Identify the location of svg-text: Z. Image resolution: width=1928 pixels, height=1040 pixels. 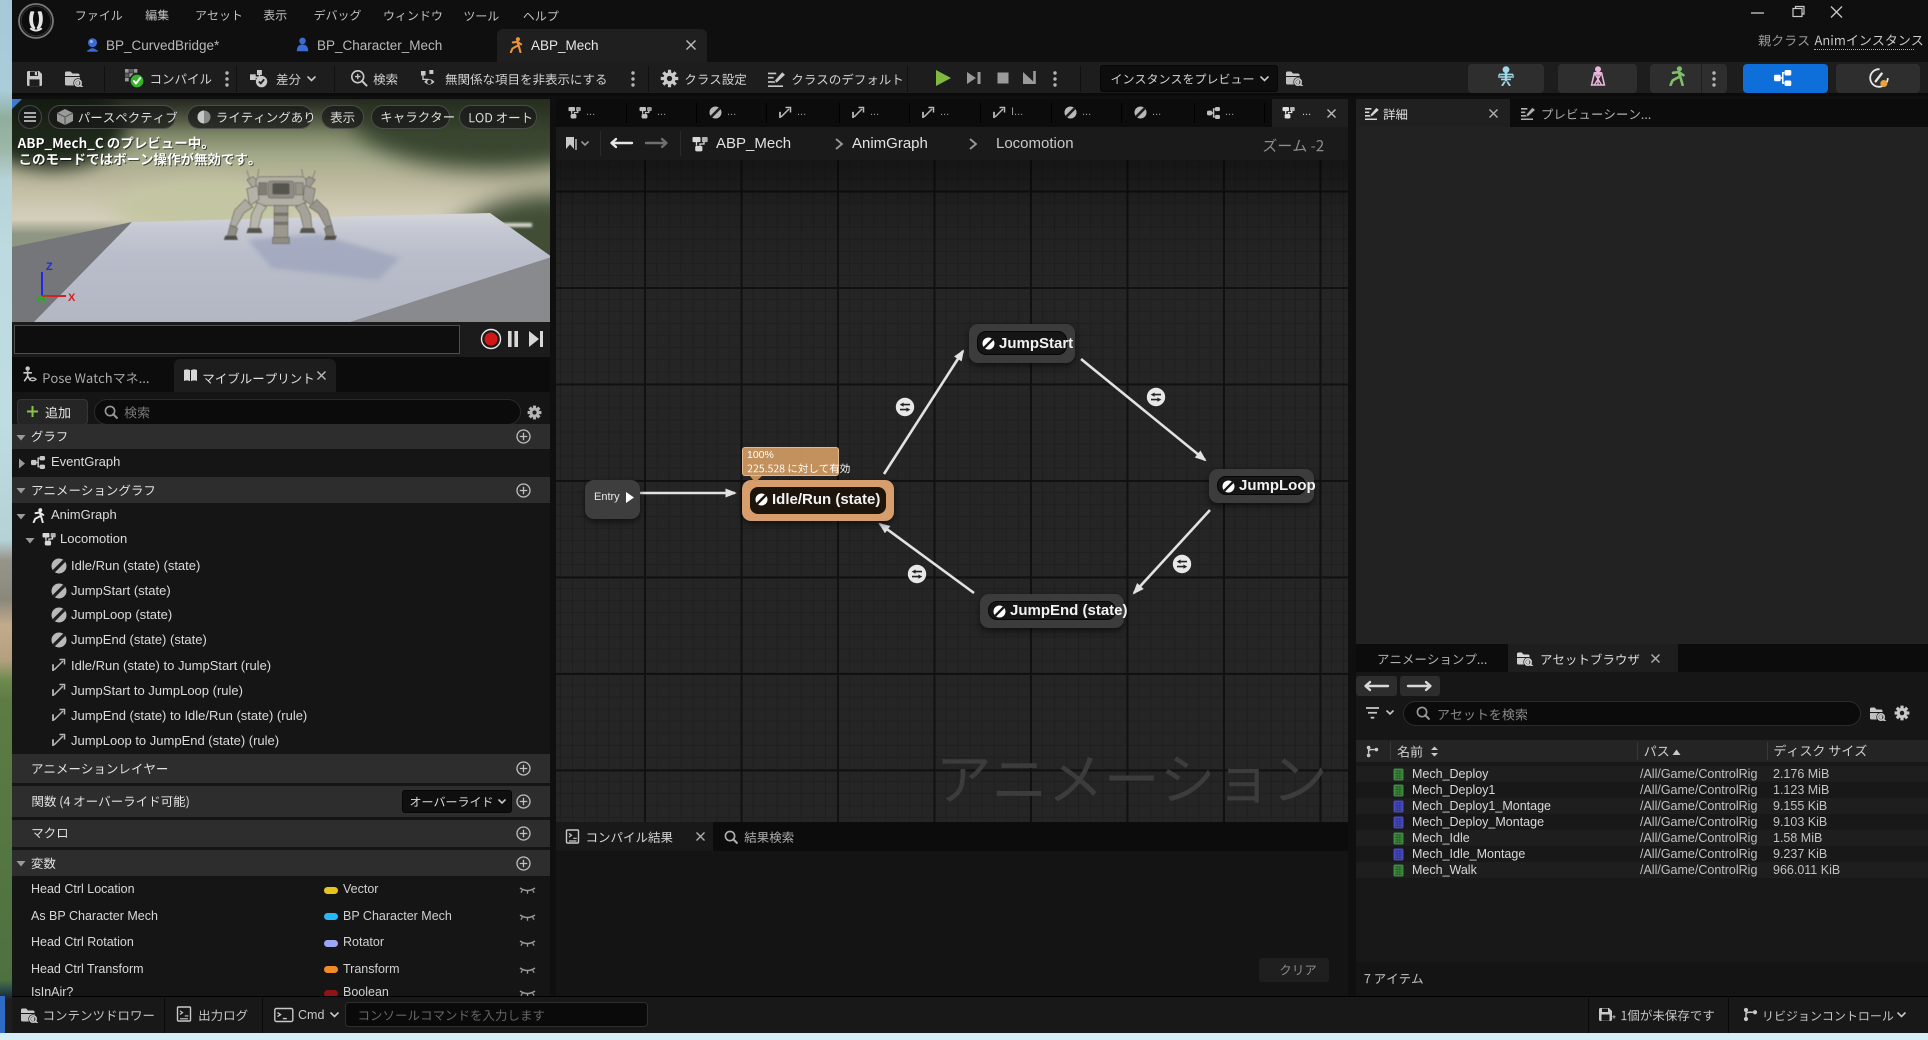
(49, 267).